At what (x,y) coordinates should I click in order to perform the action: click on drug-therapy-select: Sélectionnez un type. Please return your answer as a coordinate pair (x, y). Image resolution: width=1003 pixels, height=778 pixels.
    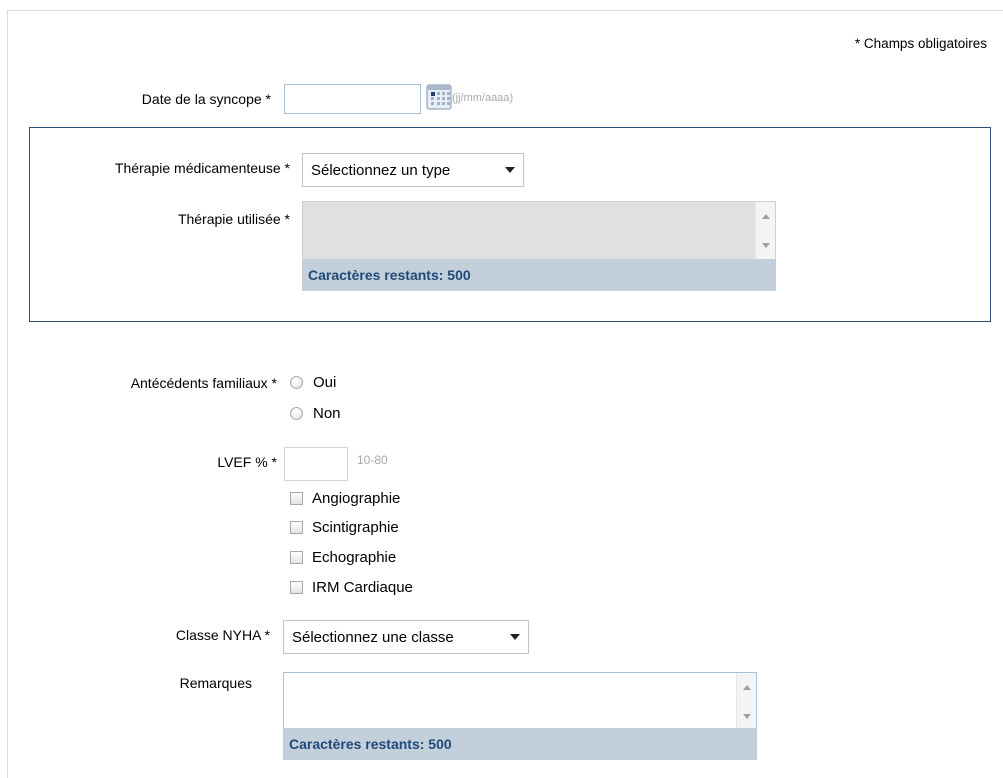
    Looking at the image, I should click on (413, 170).